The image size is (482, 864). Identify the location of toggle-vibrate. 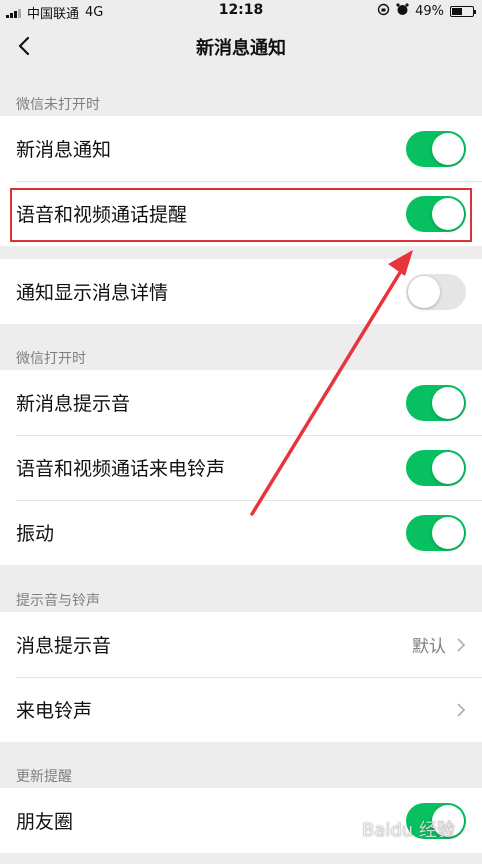
(436, 532).